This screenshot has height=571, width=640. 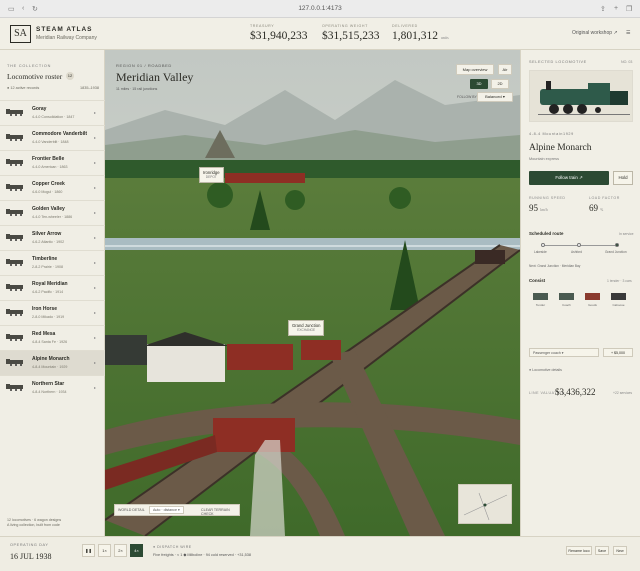 What do you see at coordinates (603, 9) in the screenshot?
I see `share-icon: ⇪` at bounding box center [603, 9].